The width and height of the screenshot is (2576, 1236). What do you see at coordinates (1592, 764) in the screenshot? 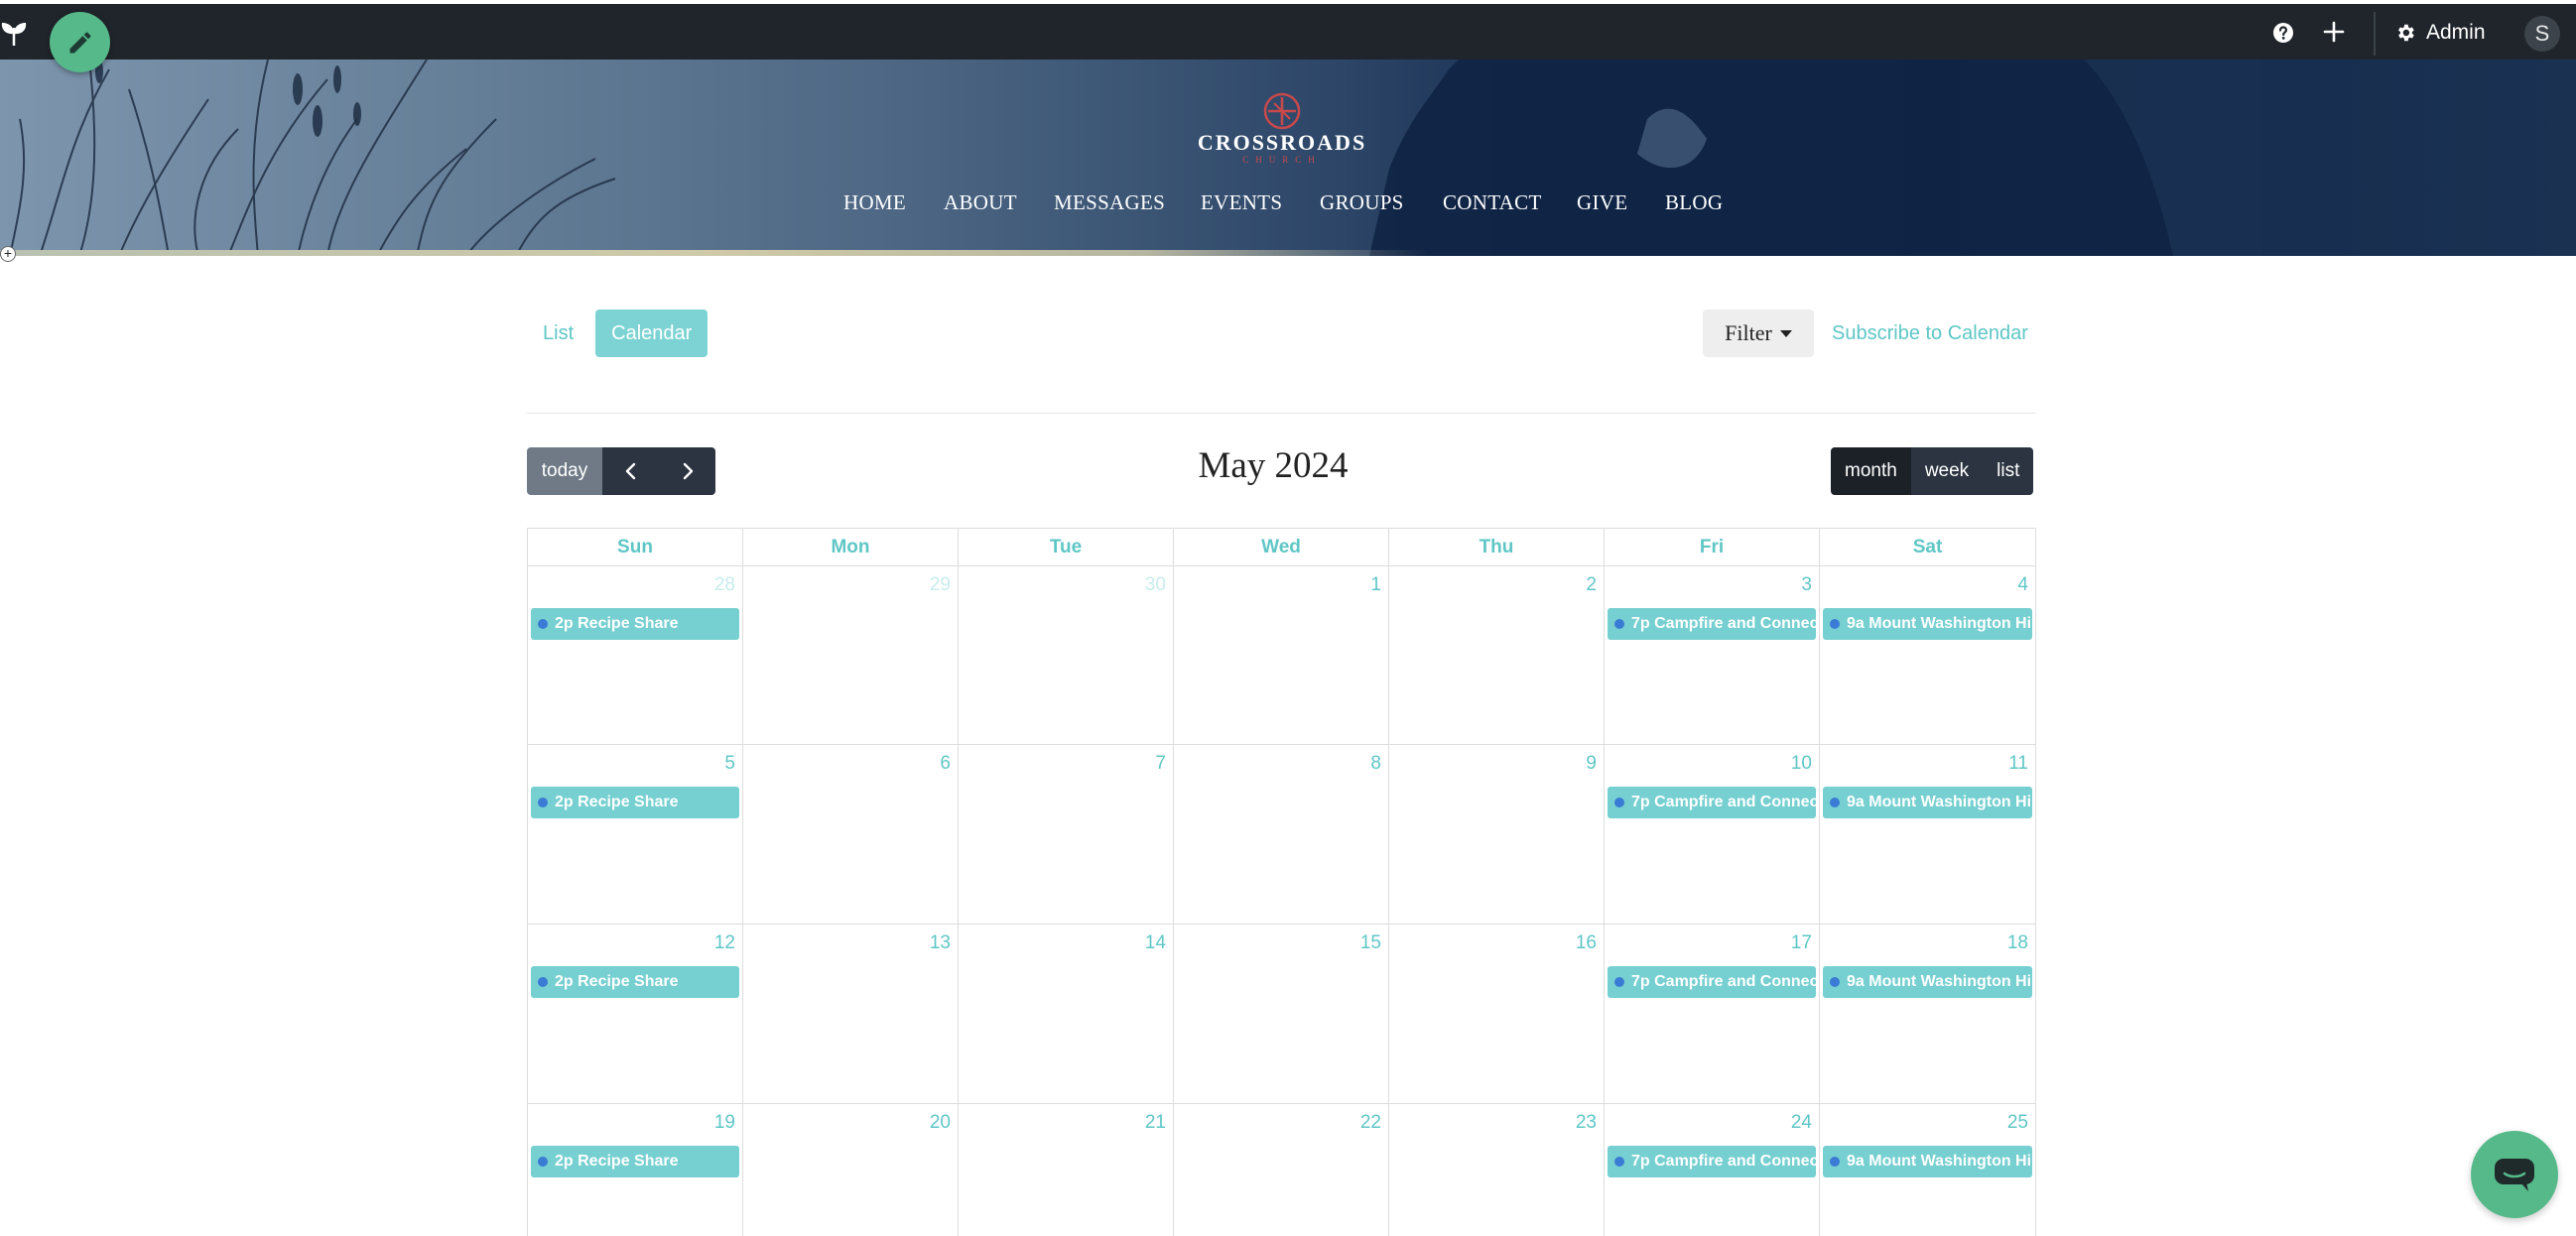
I see `day-number: 9` at bounding box center [1592, 764].